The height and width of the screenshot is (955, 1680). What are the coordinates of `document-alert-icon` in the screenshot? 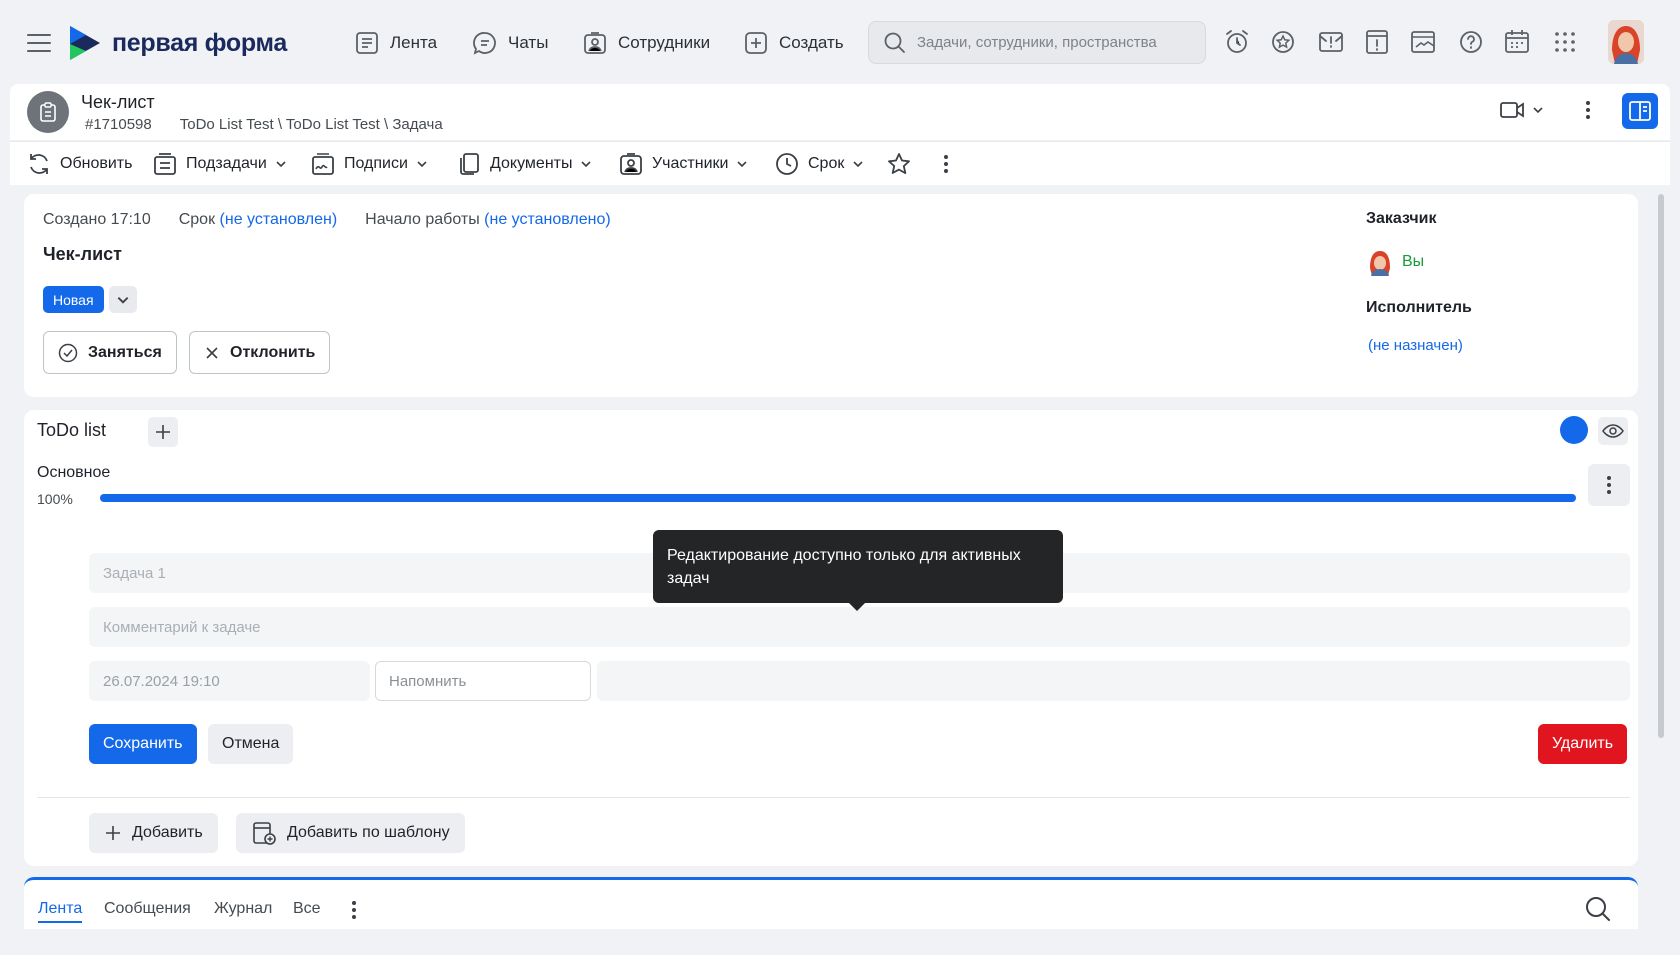 It's located at (1377, 42).